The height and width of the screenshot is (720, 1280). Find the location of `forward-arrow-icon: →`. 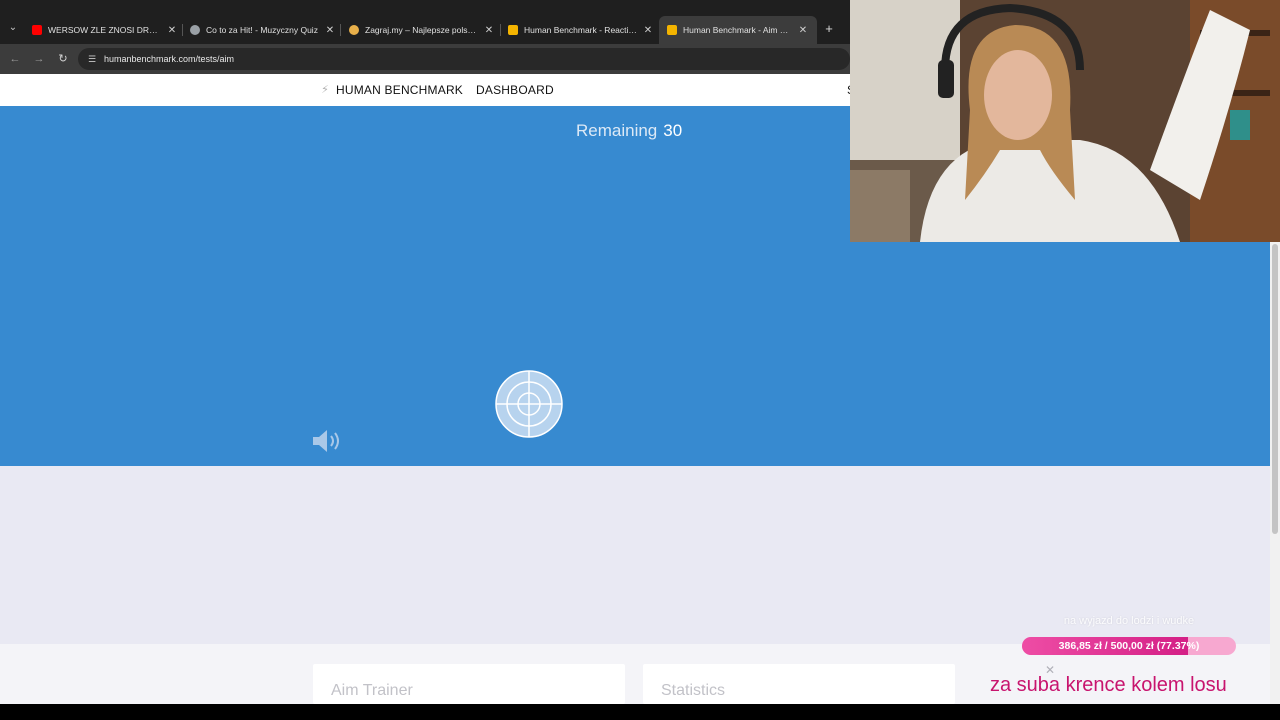

forward-arrow-icon: → is located at coordinates (39, 59).